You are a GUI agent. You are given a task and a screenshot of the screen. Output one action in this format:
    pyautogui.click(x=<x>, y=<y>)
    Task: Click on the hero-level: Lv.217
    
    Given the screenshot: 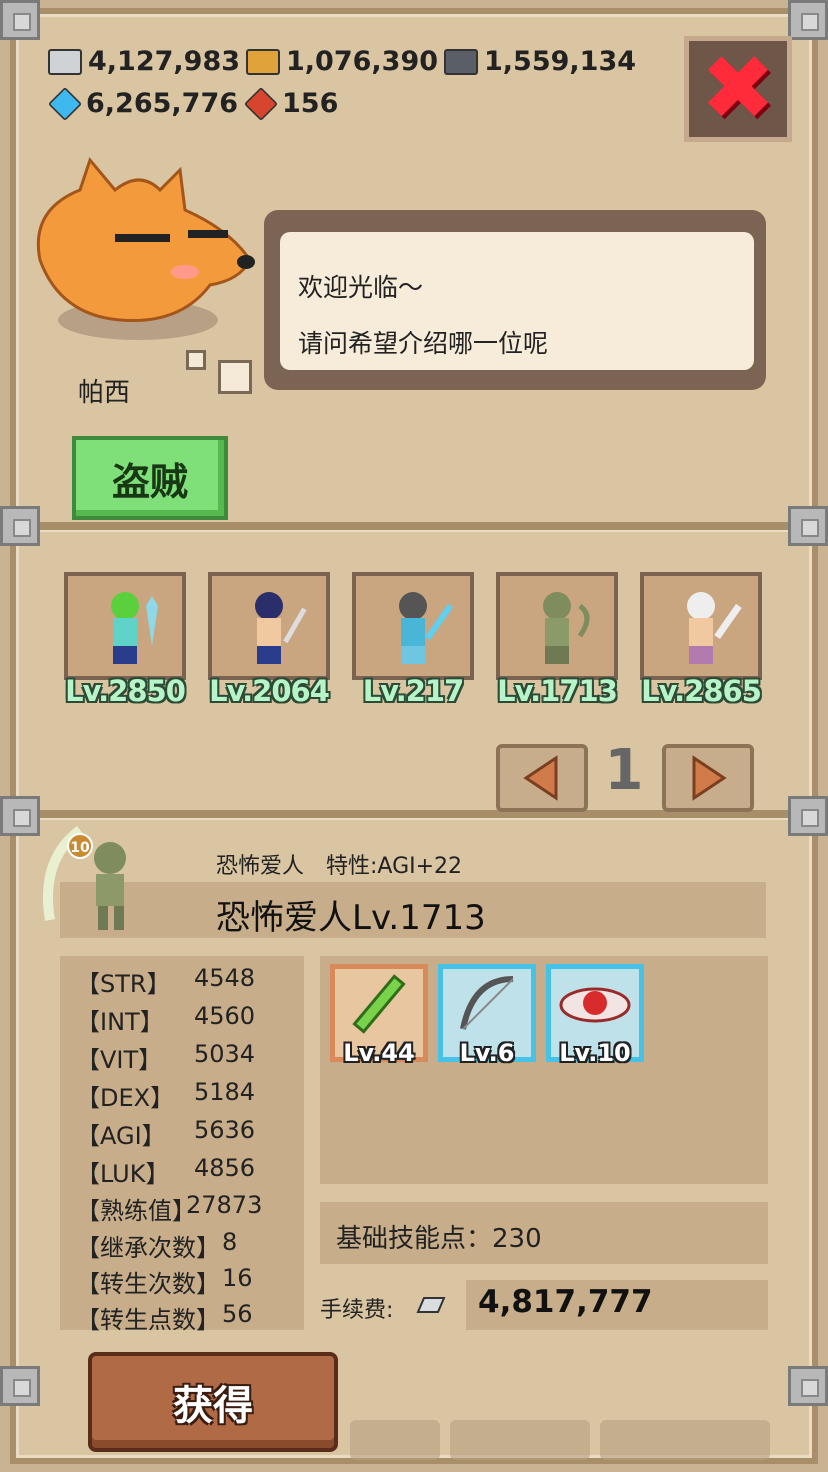 What is the action you would take?
    pyautogui.click(x=413, y=691)
    